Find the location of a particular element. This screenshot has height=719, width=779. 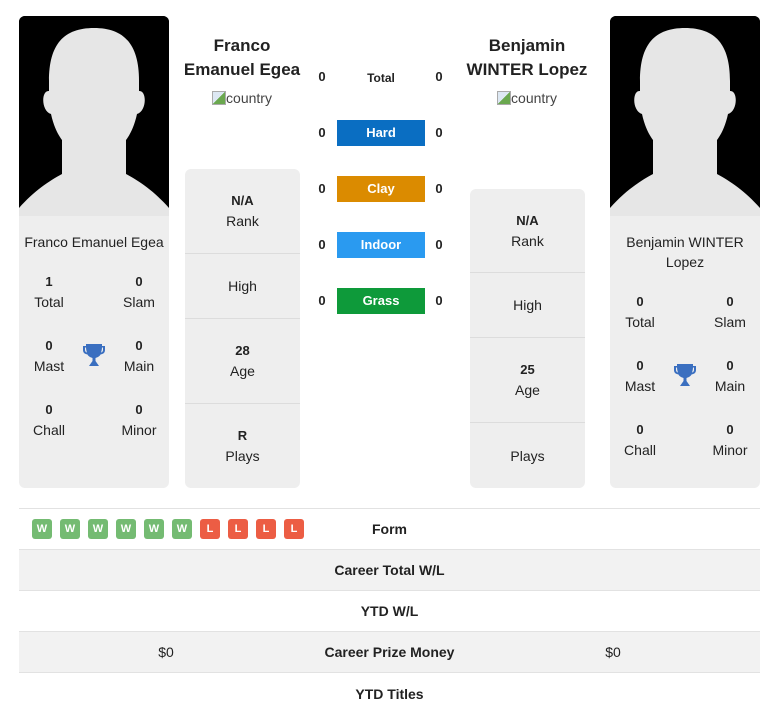

player1-name: Franco Emanuel Egea is located at coordinates (242, 58).